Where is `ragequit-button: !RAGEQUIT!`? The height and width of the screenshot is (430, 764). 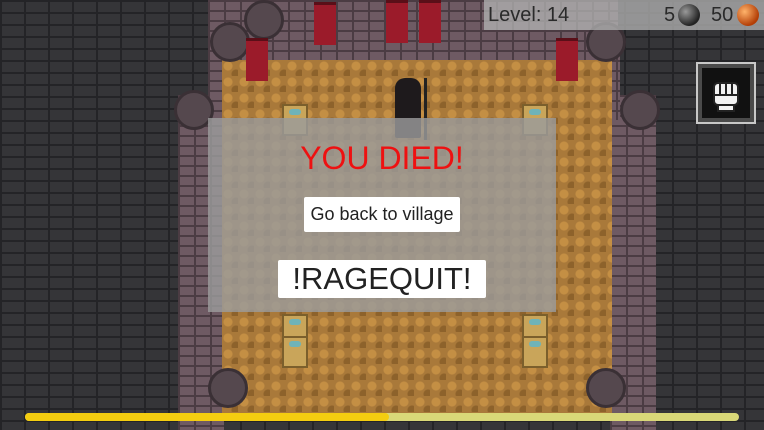
ragequit-button: !RAGEQUIT! is located at coordinates (382, 279).